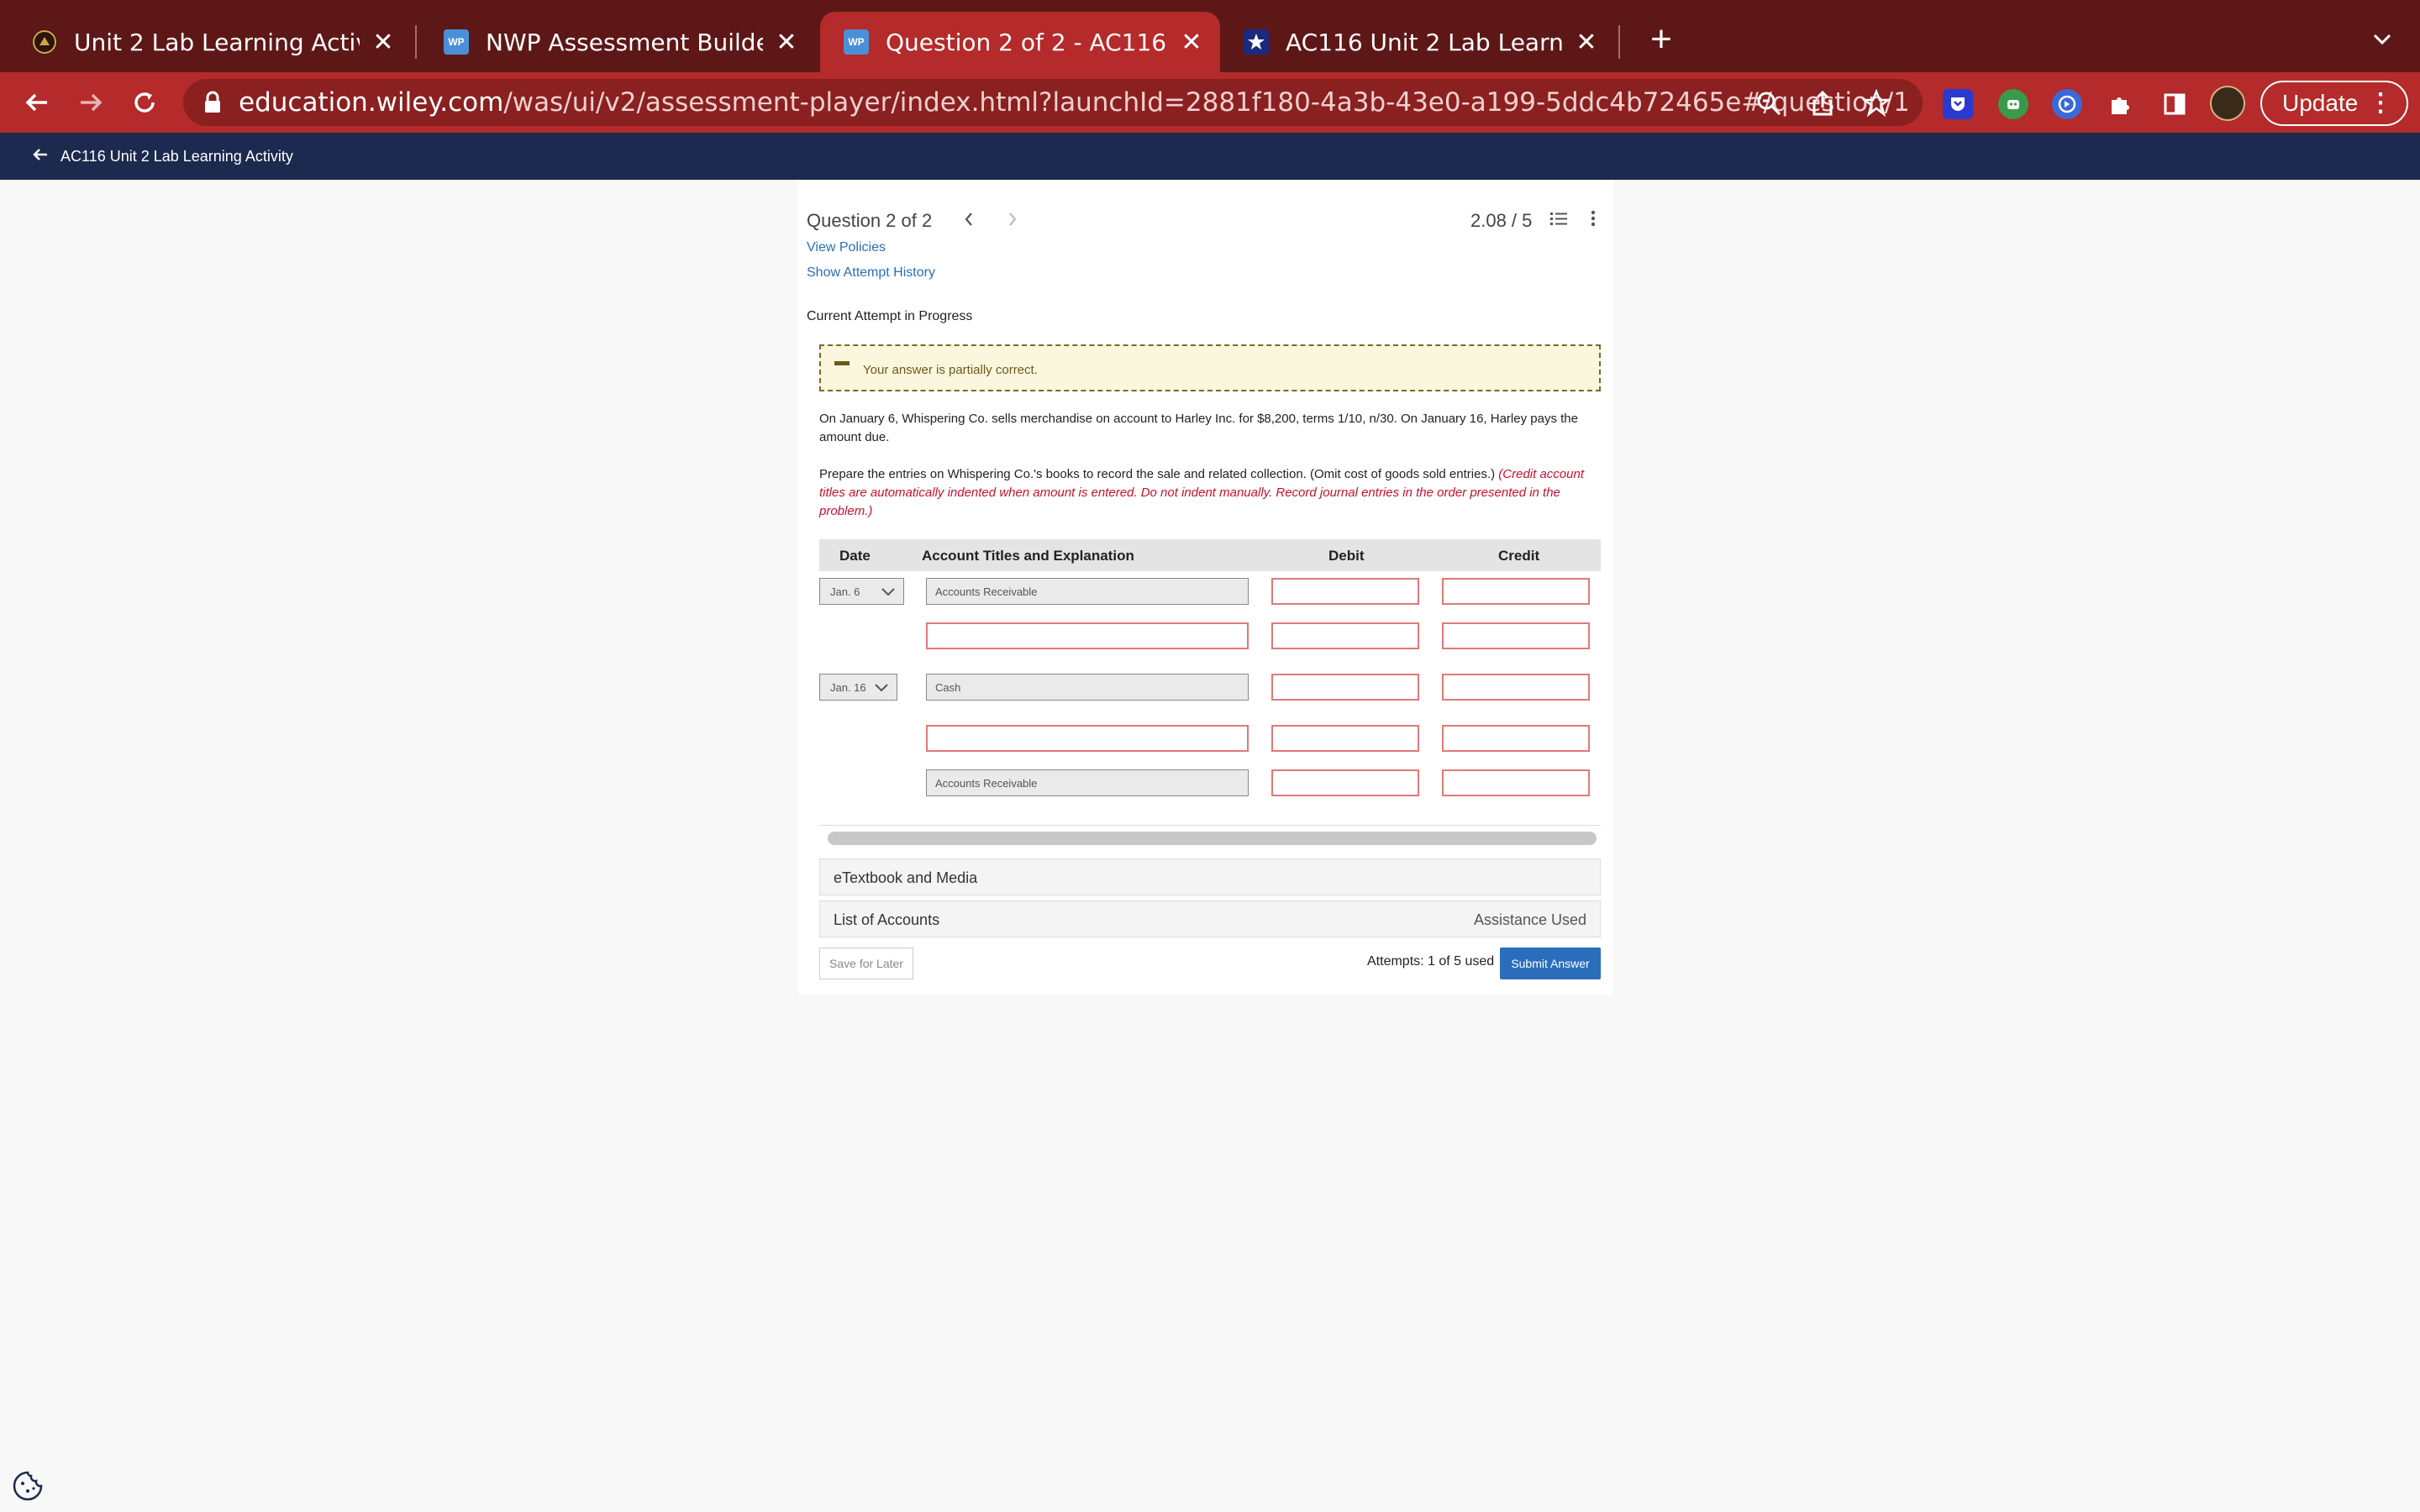 The height and width of the screenshot is (1512, 2420). I want to click on date-header: Date, so click(855, 556).